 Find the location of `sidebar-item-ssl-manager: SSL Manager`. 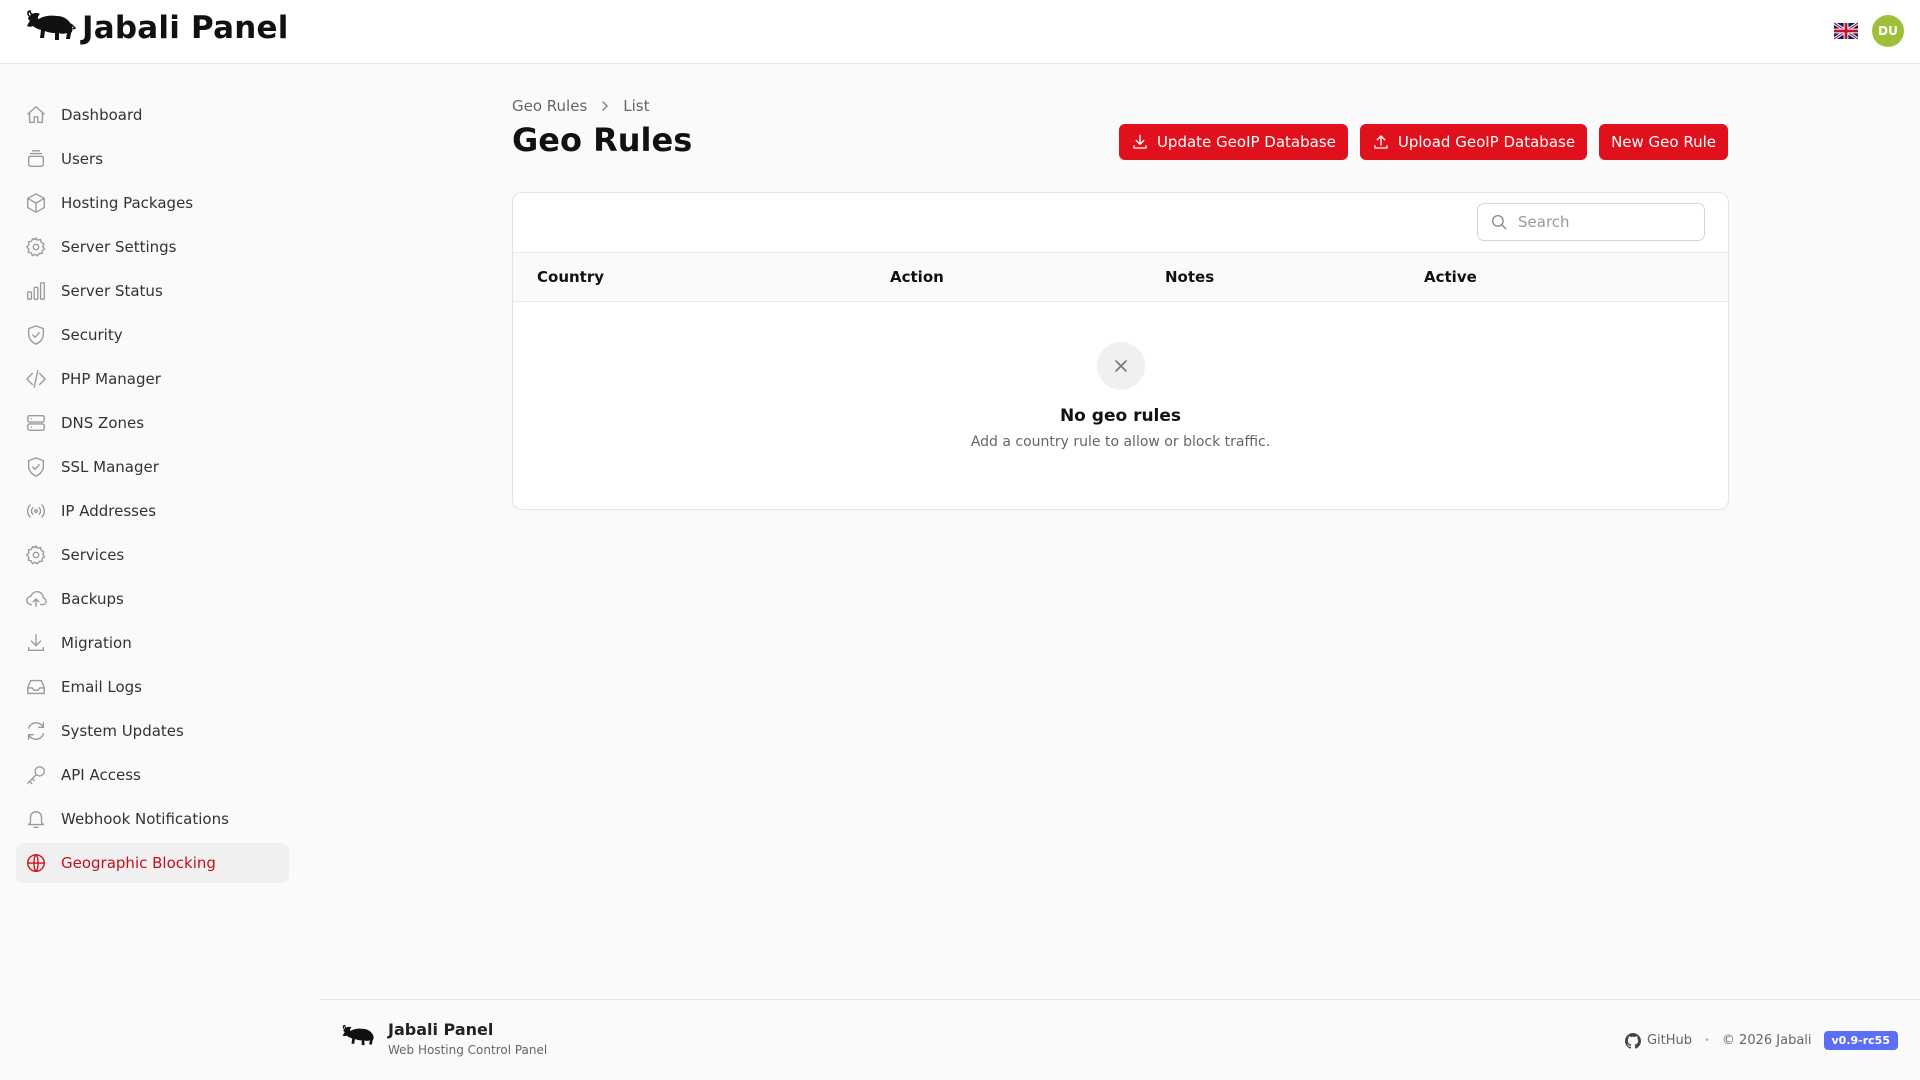

sidebar-item-ssl-manager: SSL Manager is located at coordinates (152, 467).